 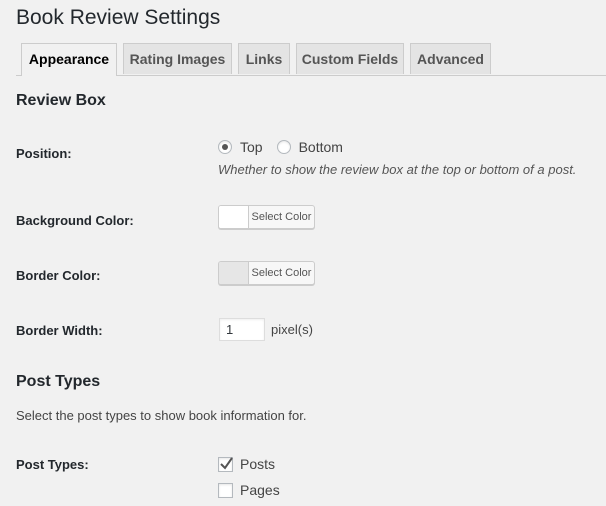 What do you see at coordinates (58, 275) in the screenshot?
I see `border-color-label: Border Color:` at bounding box center [58, 275].